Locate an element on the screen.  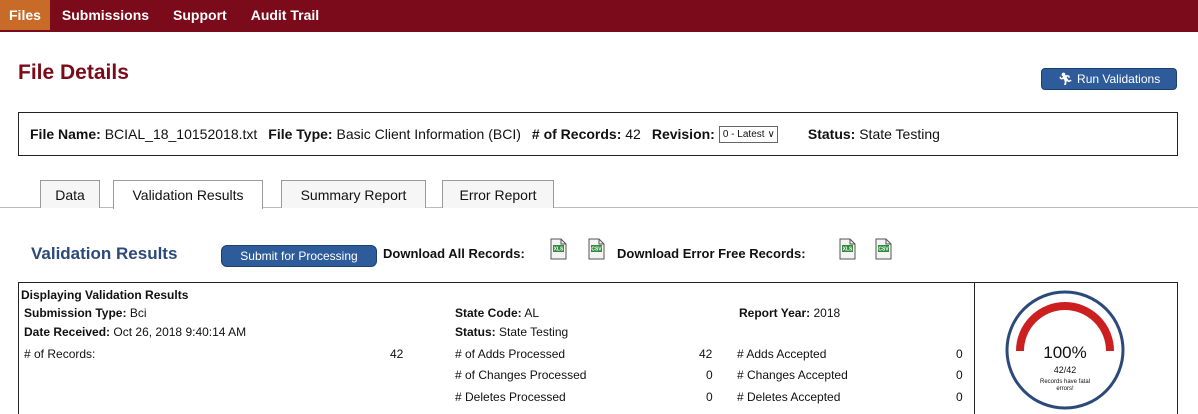
gauge-ratio: 42/42 is located at coordinates (1065, 370).